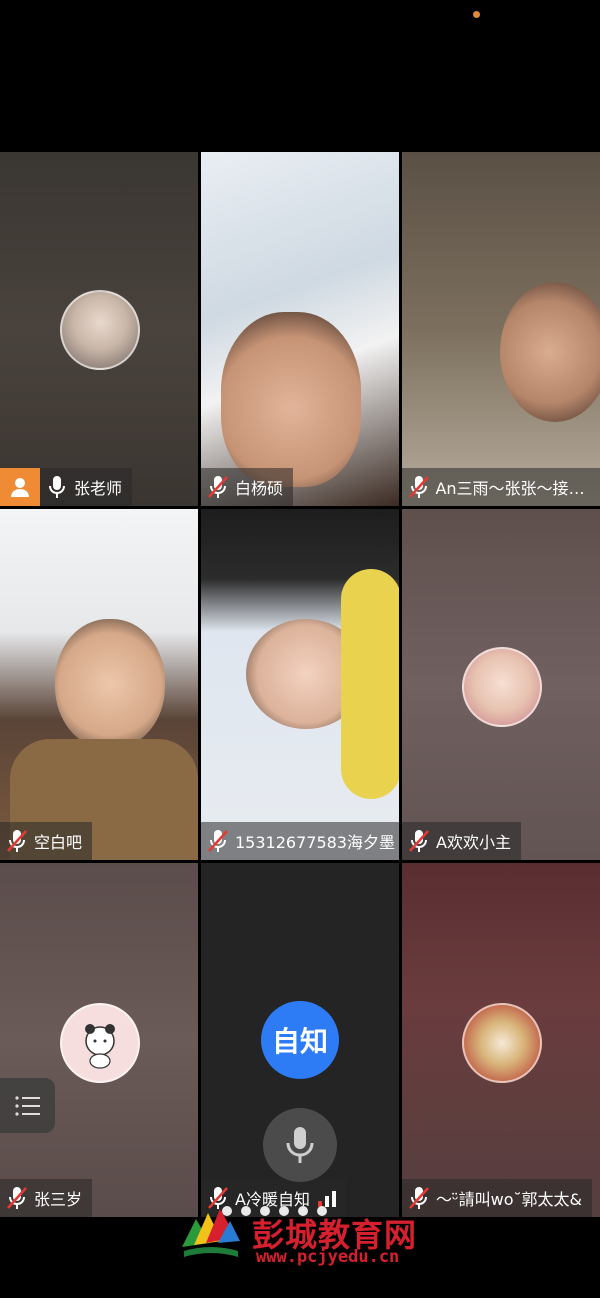 The image size is (600, 1298). I want to click on participant-tile: 空白吧, so click(99, 684).